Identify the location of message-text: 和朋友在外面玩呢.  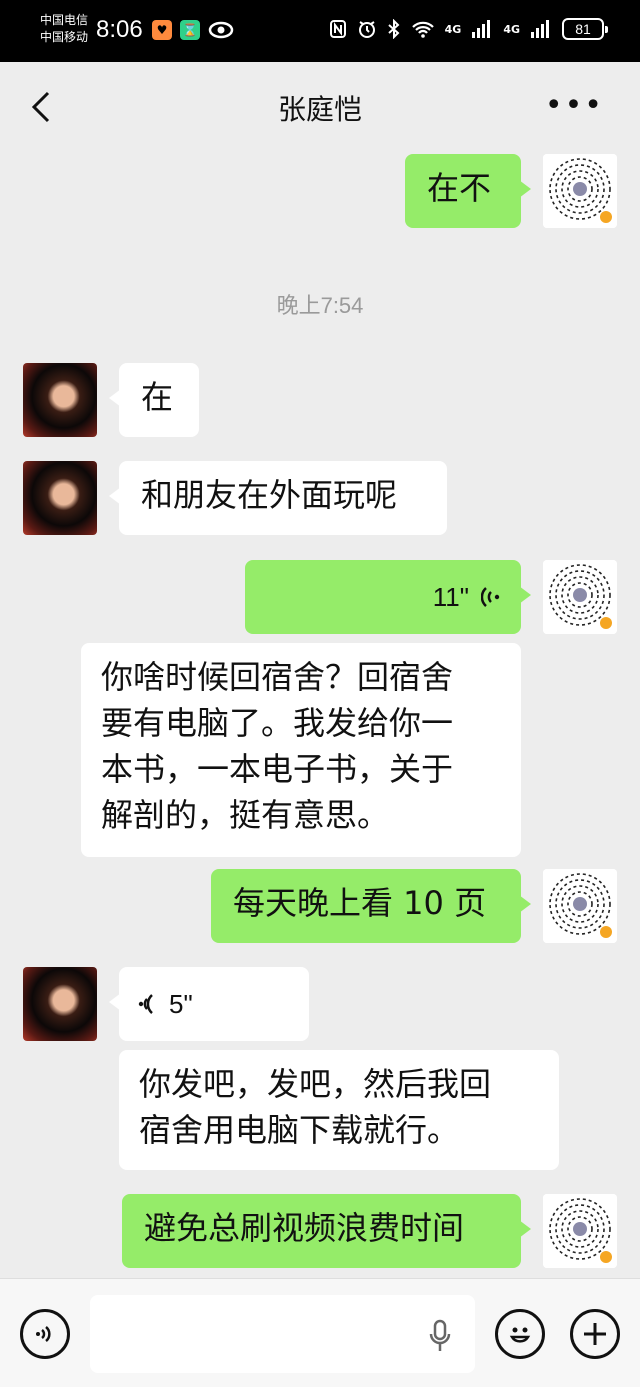
(269, 495).